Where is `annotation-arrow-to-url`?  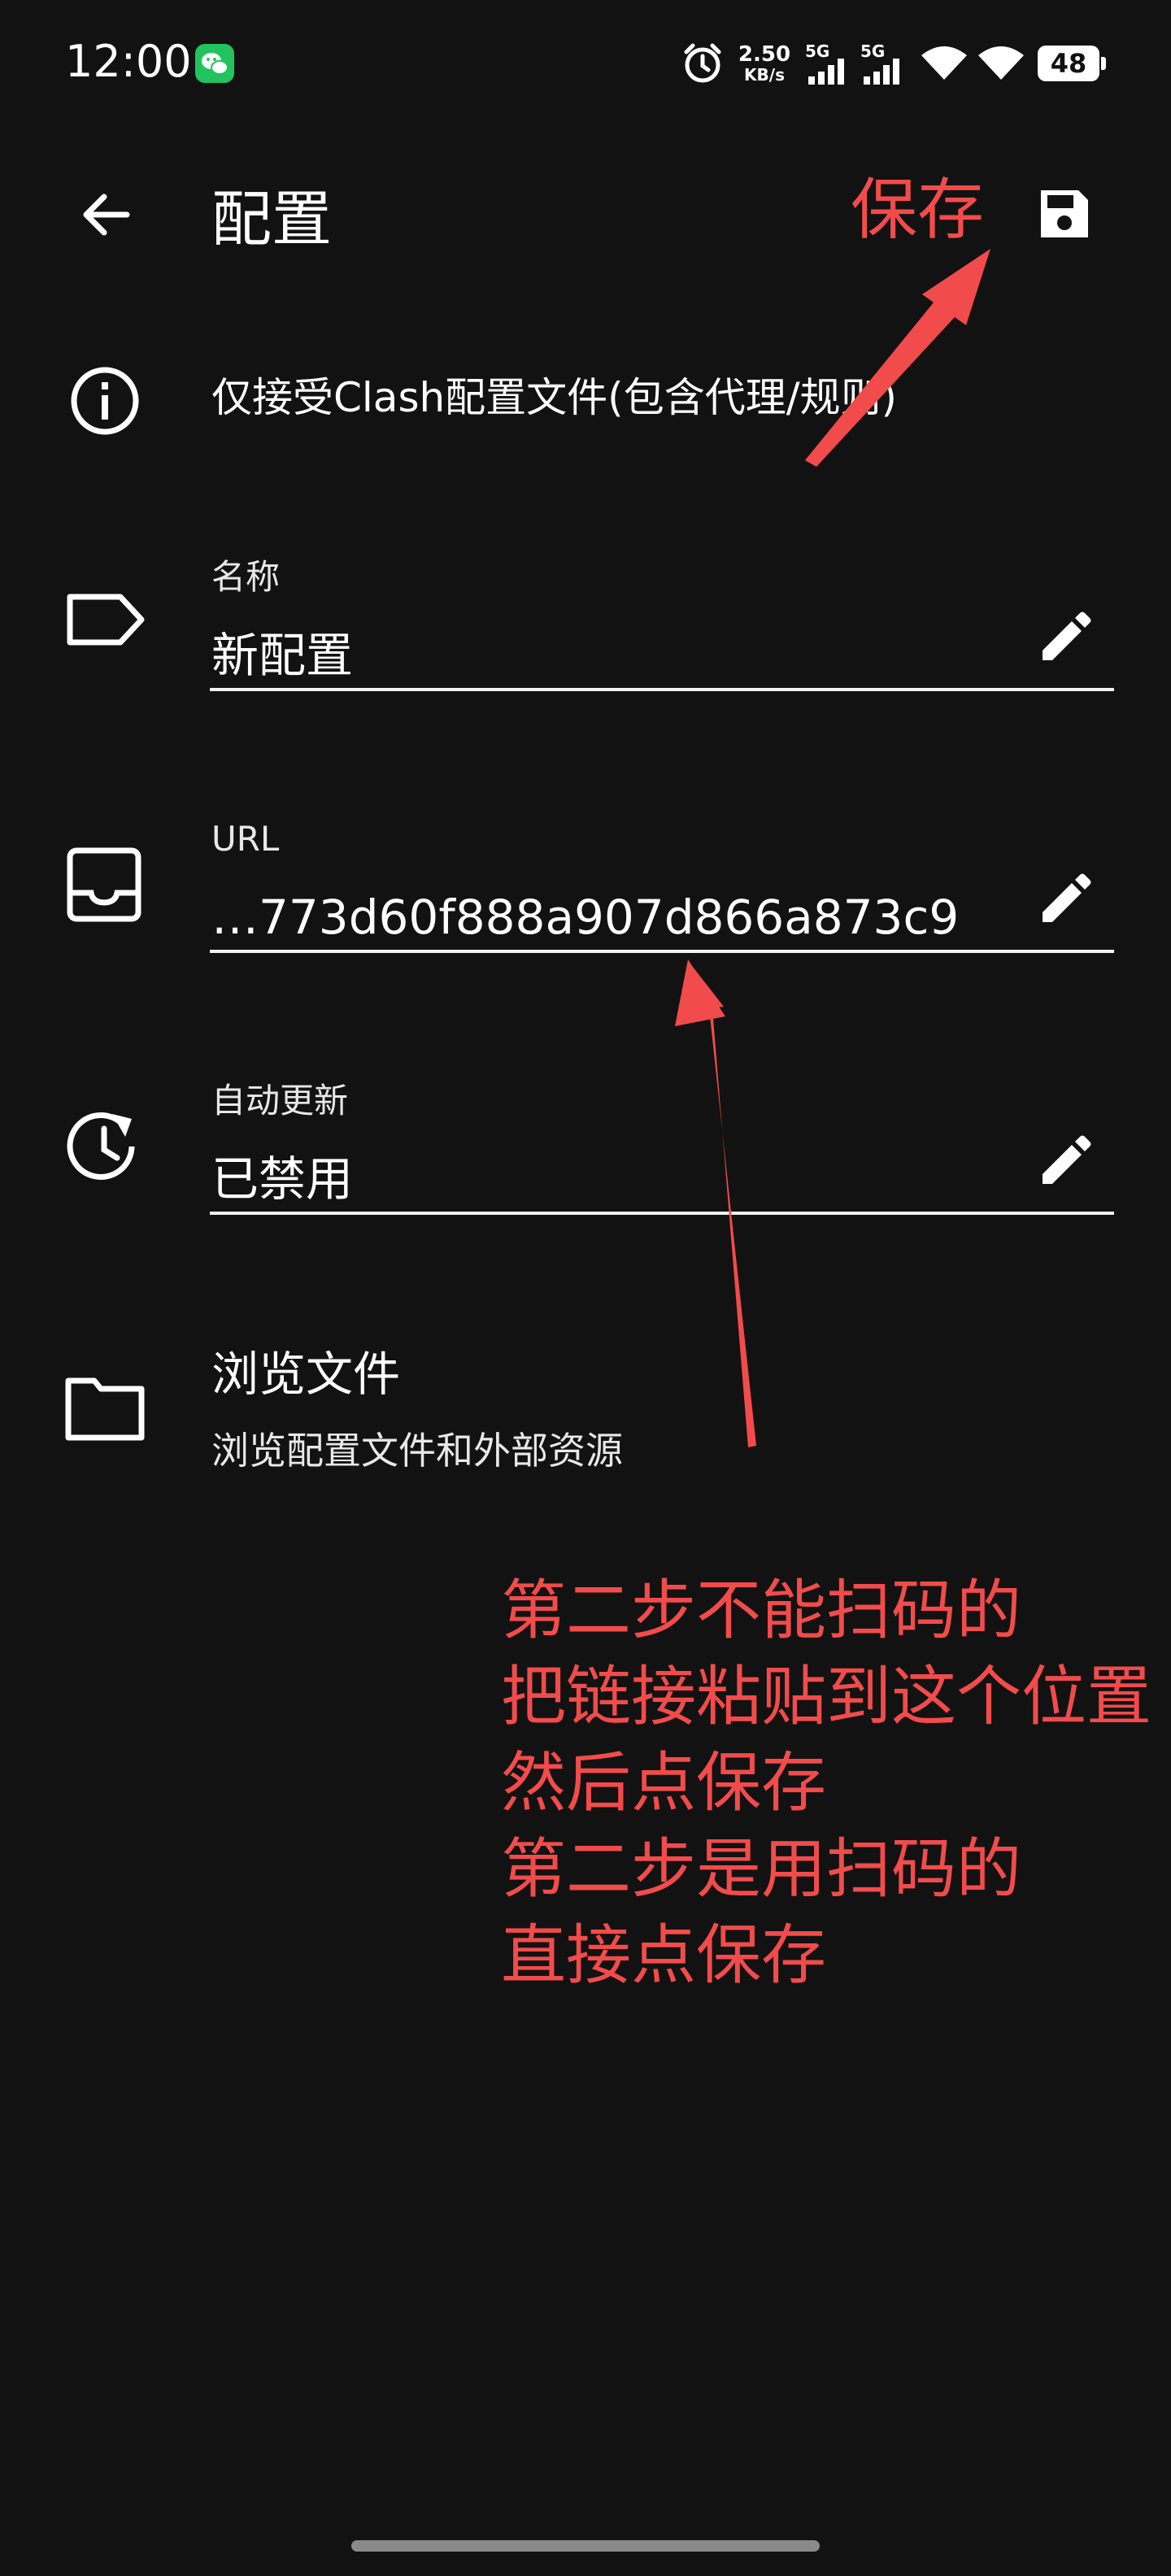 annotation-arrow-to-url is located at coordinates (716, 1203).